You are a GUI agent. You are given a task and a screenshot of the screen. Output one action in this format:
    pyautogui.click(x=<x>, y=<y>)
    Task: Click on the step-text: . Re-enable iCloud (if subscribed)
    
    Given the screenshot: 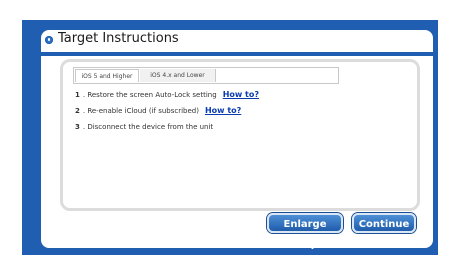 What is the action you would take?
    pyautogui.click(x=140, y=111)
    